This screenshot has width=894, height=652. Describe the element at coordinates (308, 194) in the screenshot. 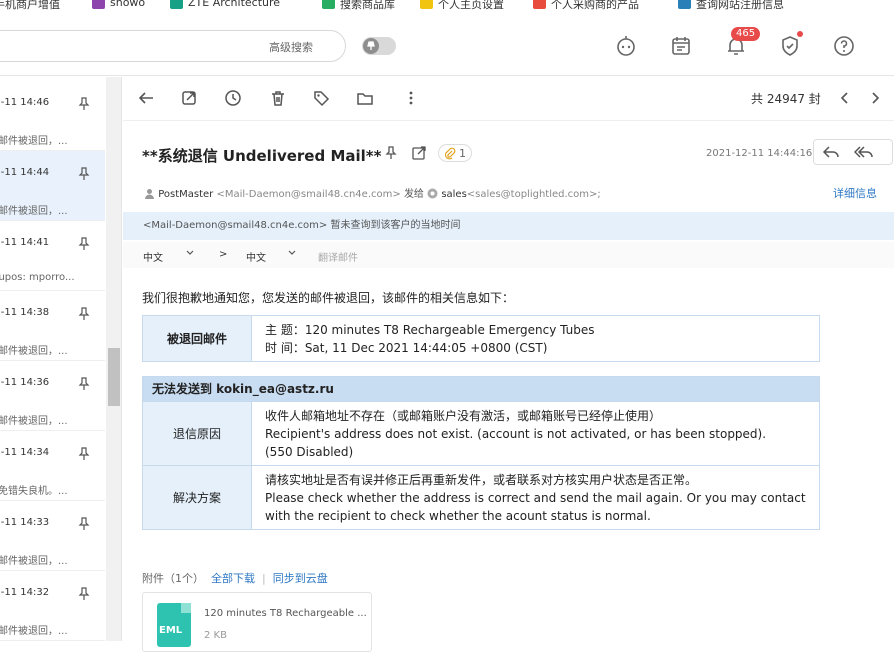

I see `sender-address: <Mail-Daemon@smail48.cn4e.com>` at that location.